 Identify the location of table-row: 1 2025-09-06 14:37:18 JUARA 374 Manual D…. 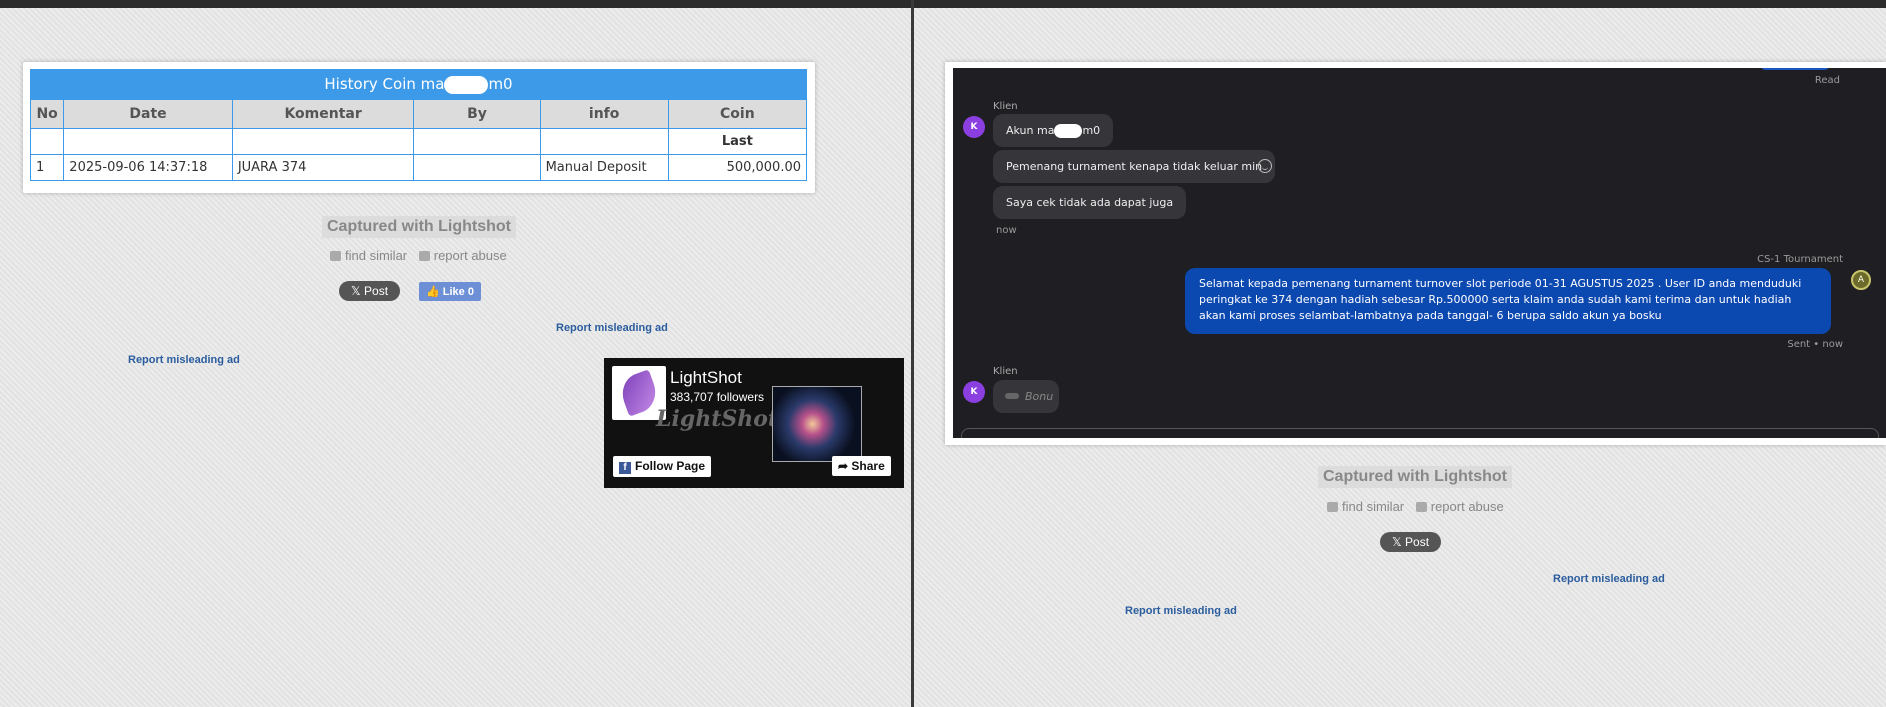
(418, 167).